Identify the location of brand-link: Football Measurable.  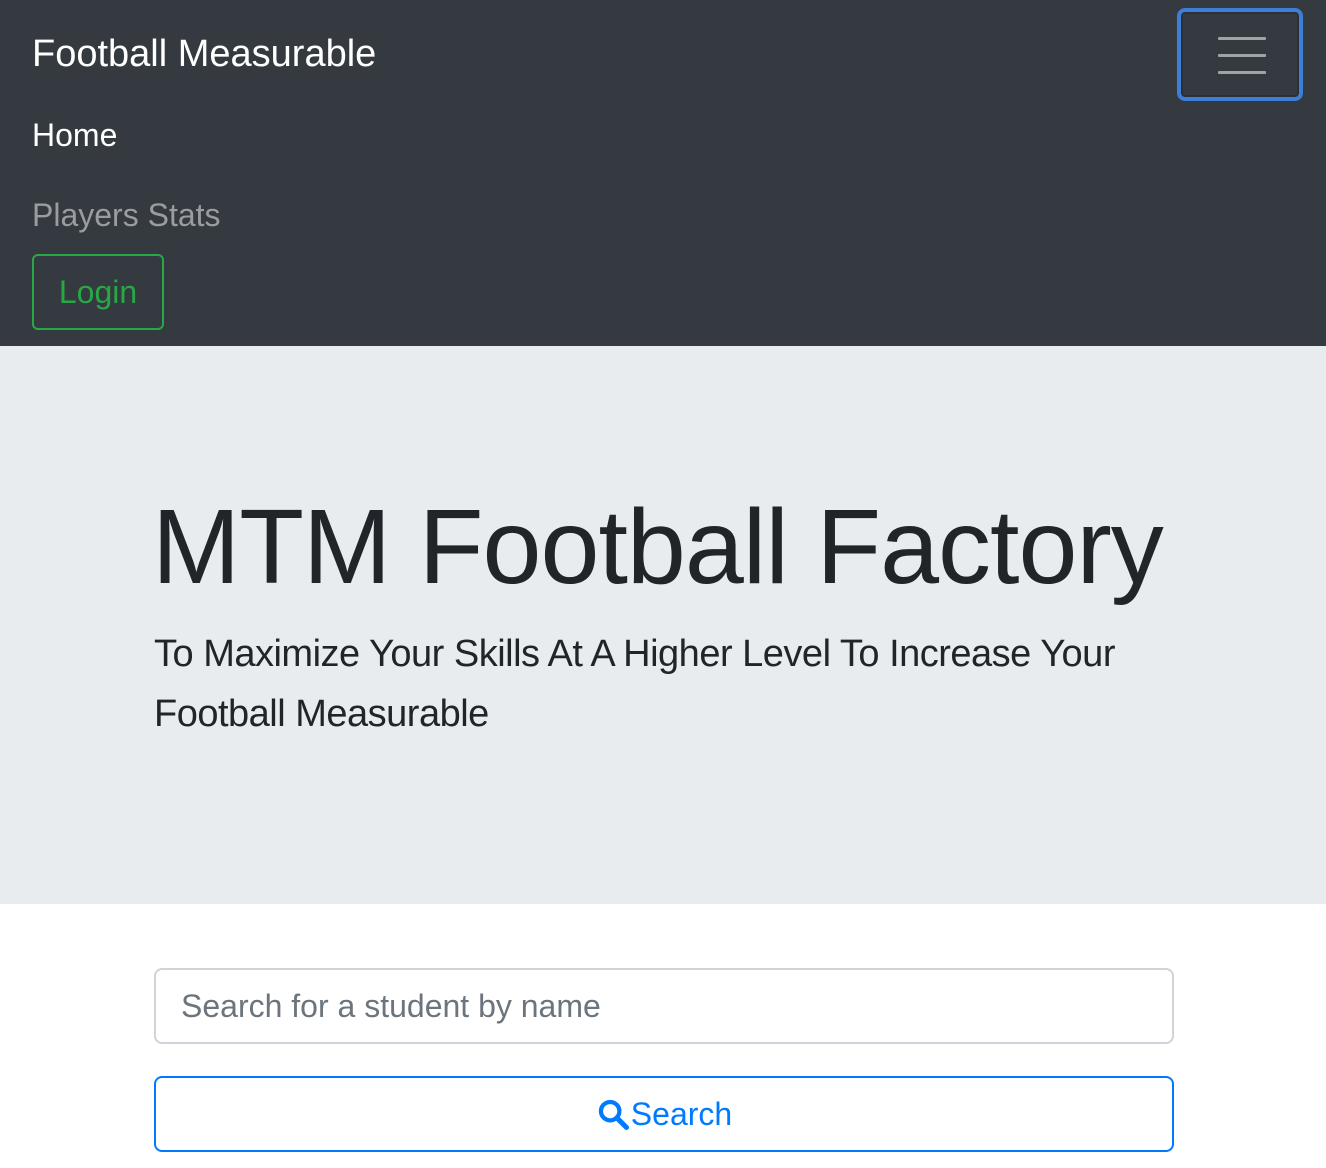
(204, 54).